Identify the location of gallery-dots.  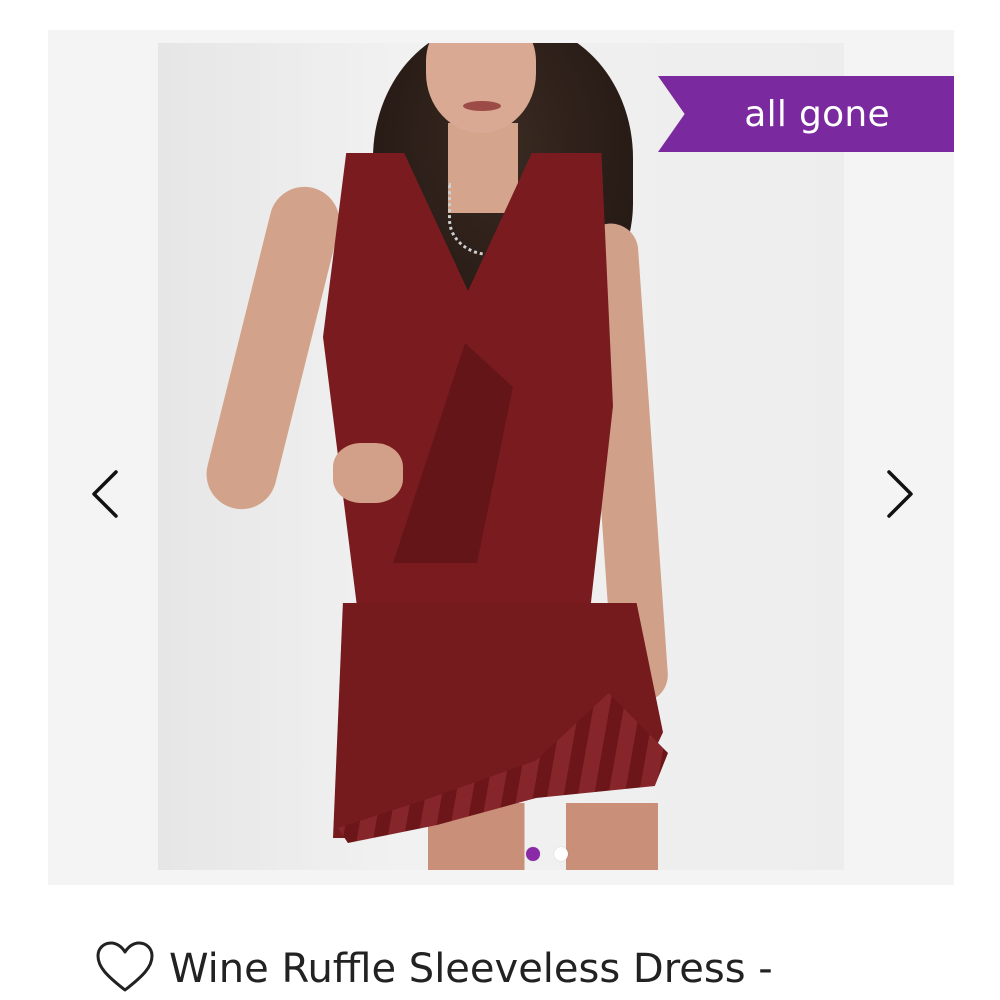
(547, 854).